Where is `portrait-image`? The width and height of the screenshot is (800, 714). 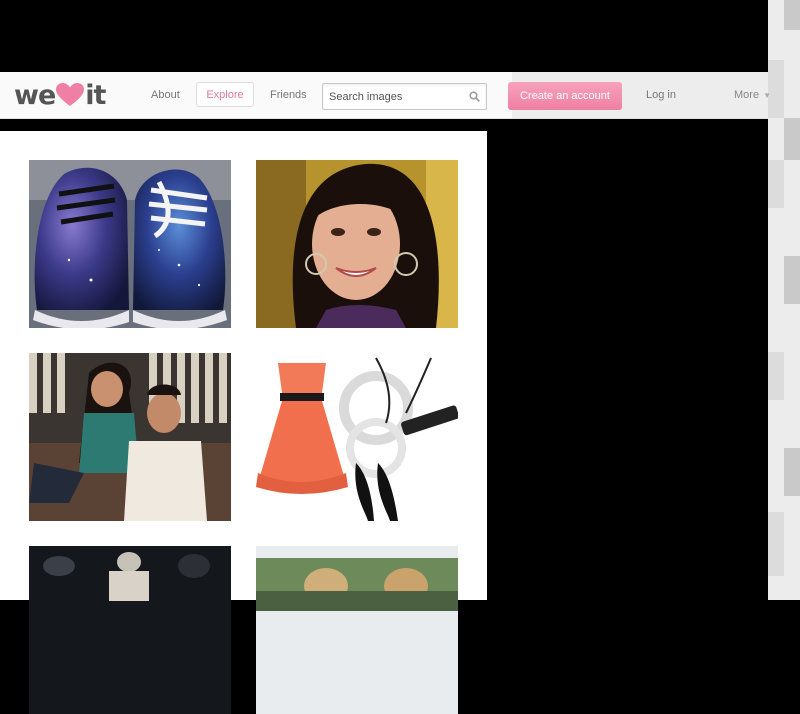 portrait-image is located at coordinates (357, 244).